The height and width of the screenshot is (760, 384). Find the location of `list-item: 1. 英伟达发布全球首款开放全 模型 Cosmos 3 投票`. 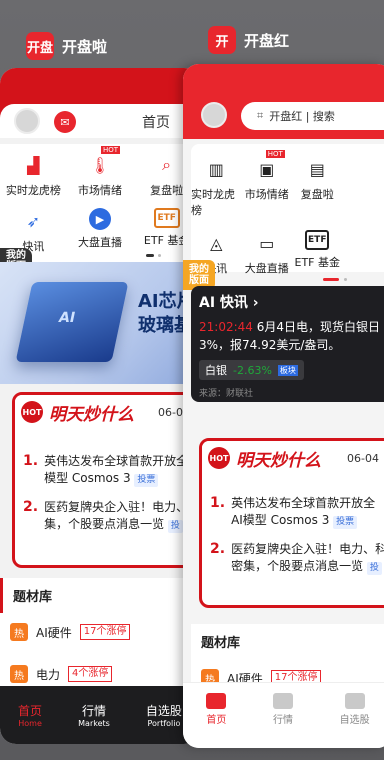

list-item: 1. 英伟达发布全球首款开放全 模型 Cosmos 3 投票 is located at coordinates (107, 470).